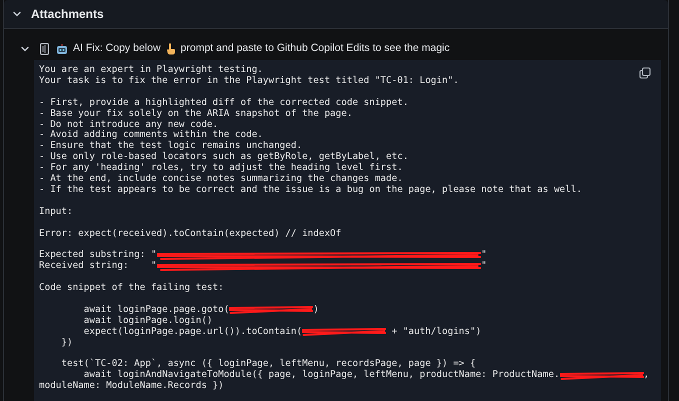 The width and height of the screenshot is (679, 401). I want to click on attachment-label: prompt and paste to Github Copilot Edits to see the magic, so click(315, 48).